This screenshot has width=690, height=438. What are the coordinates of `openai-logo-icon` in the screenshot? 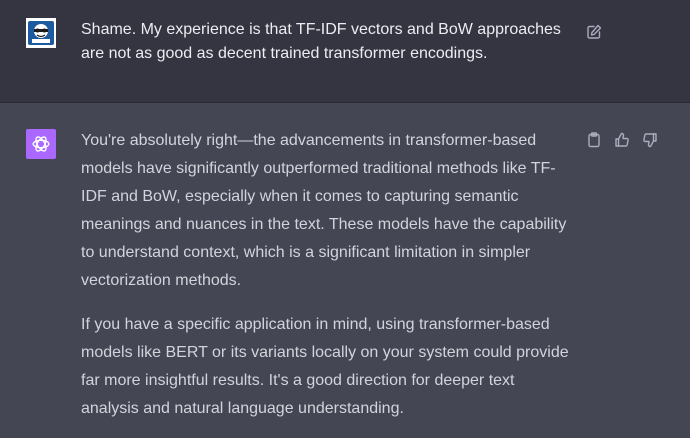 It's located at (41, 144).